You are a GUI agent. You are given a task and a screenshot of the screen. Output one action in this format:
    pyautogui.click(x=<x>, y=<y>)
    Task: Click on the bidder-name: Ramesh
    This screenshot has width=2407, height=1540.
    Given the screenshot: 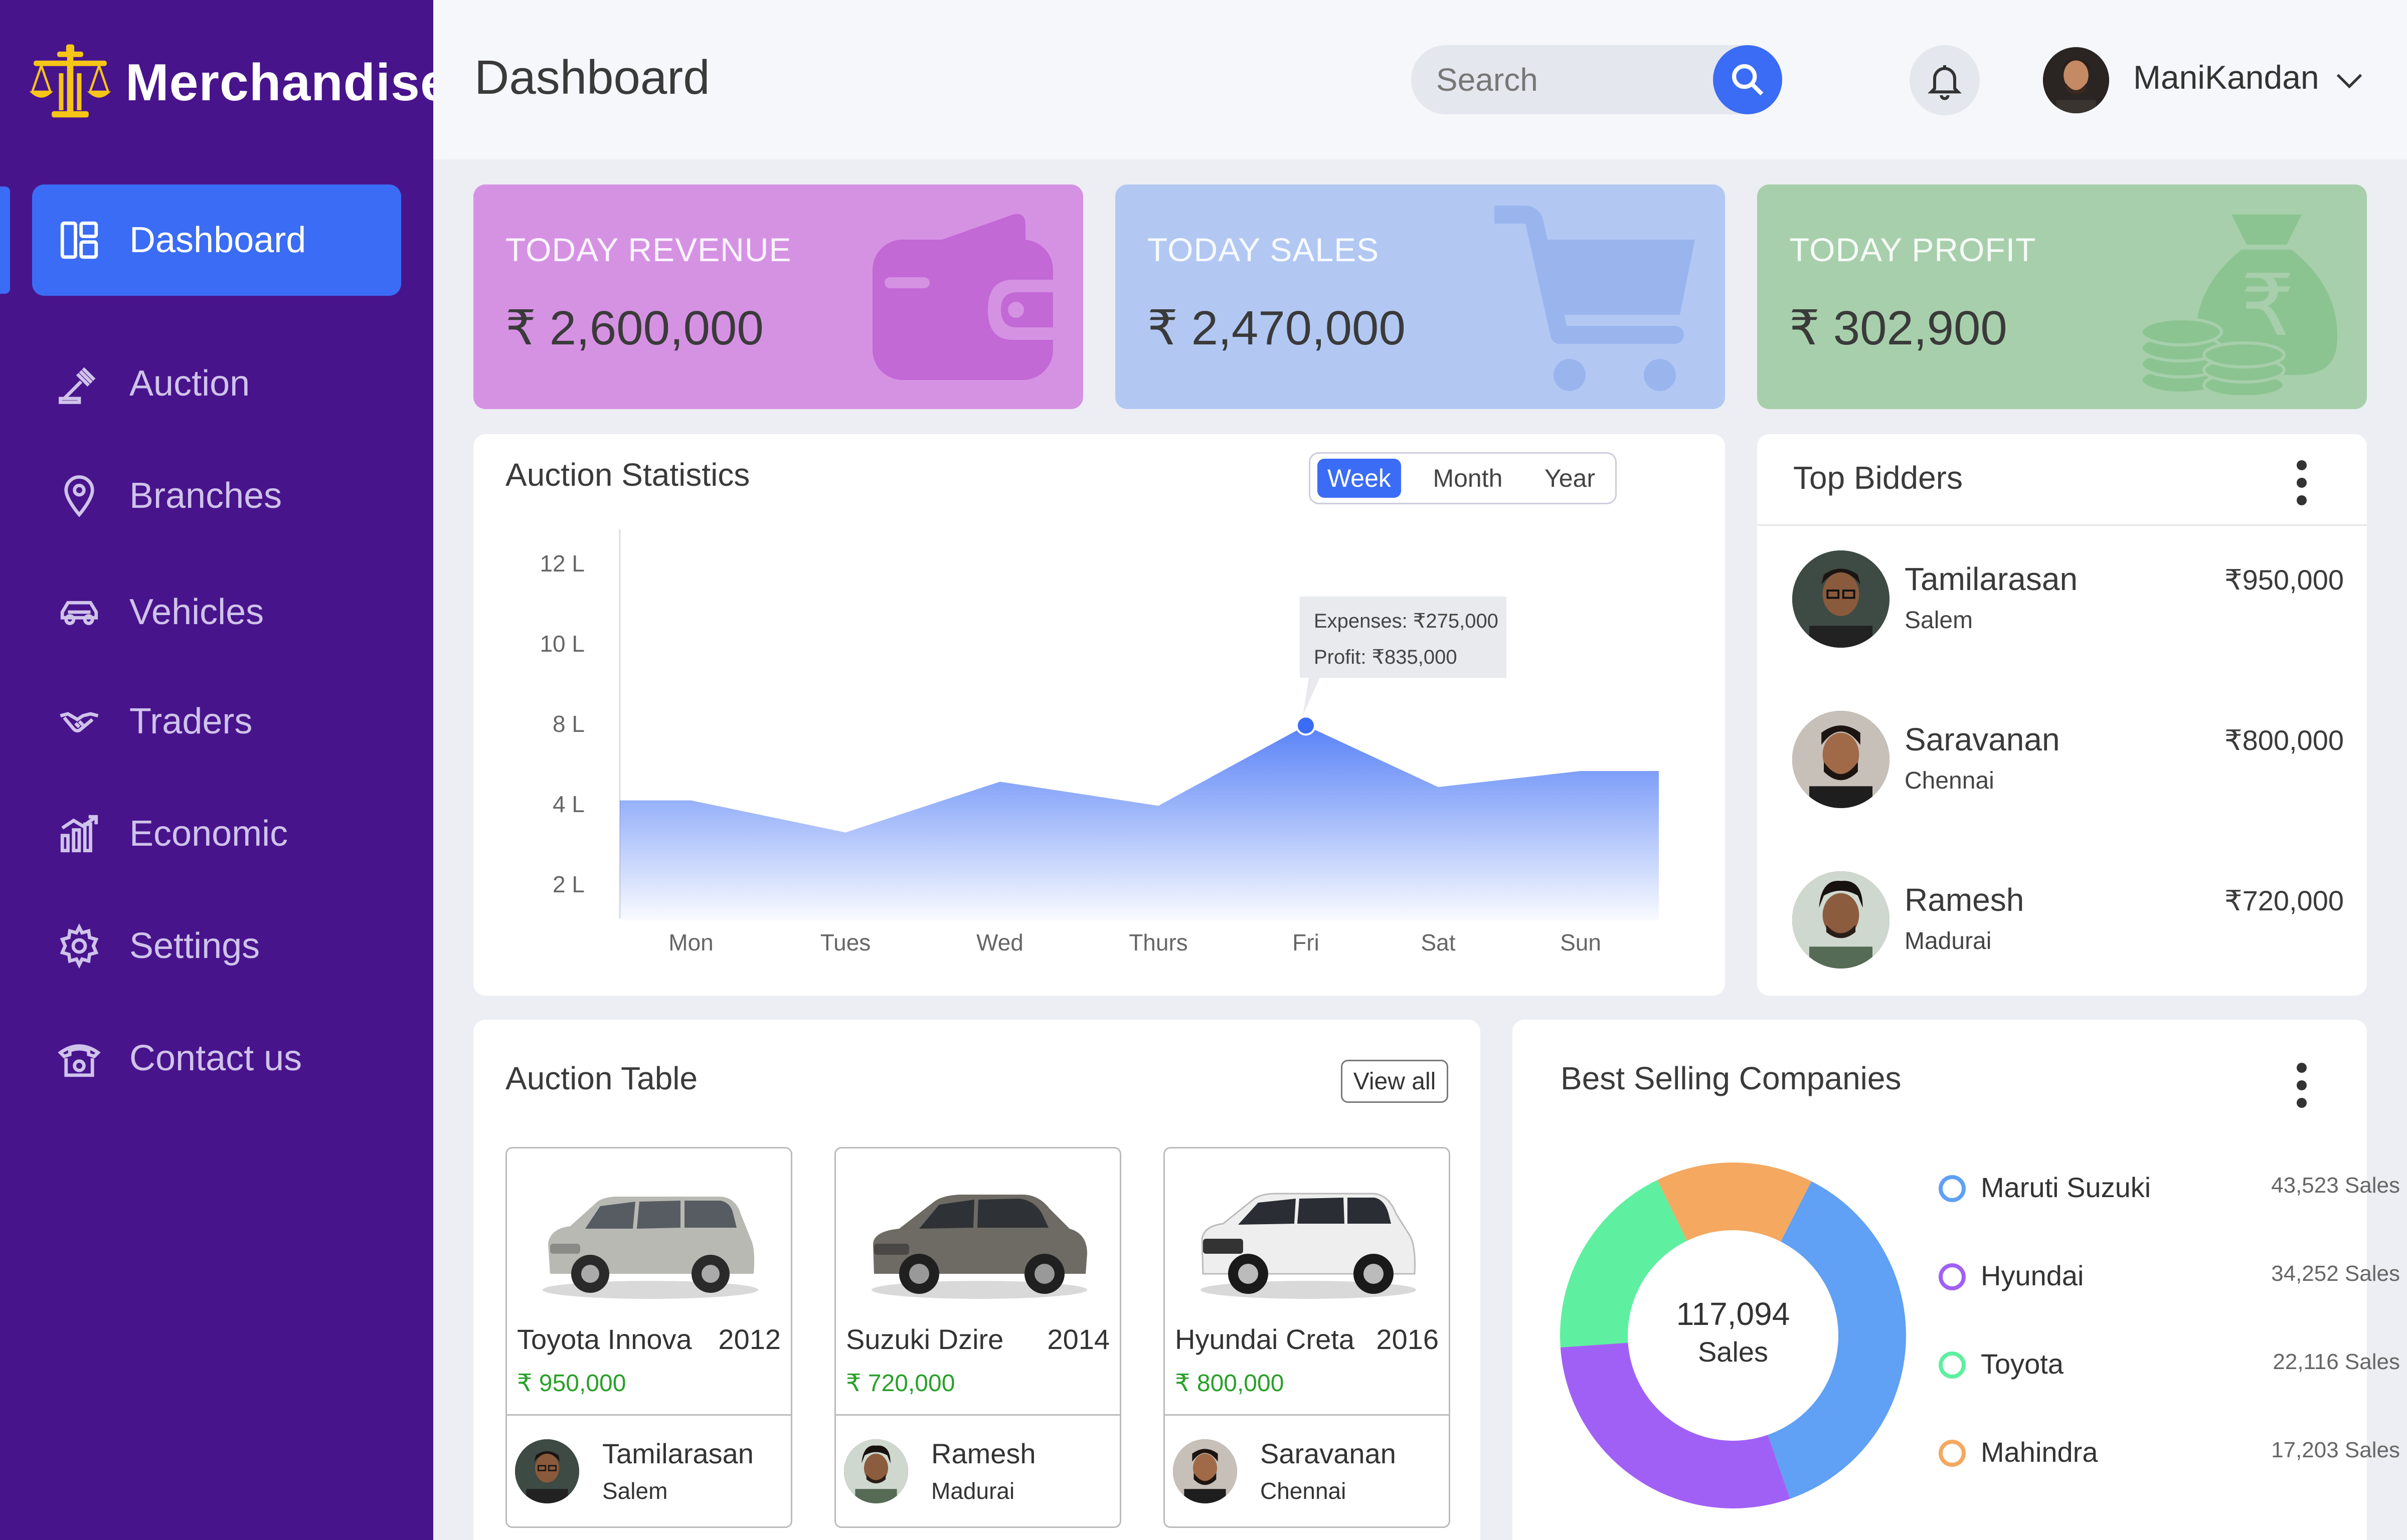 What is the action you would take?
    pyautogui.click(x=983, y=1453)
    